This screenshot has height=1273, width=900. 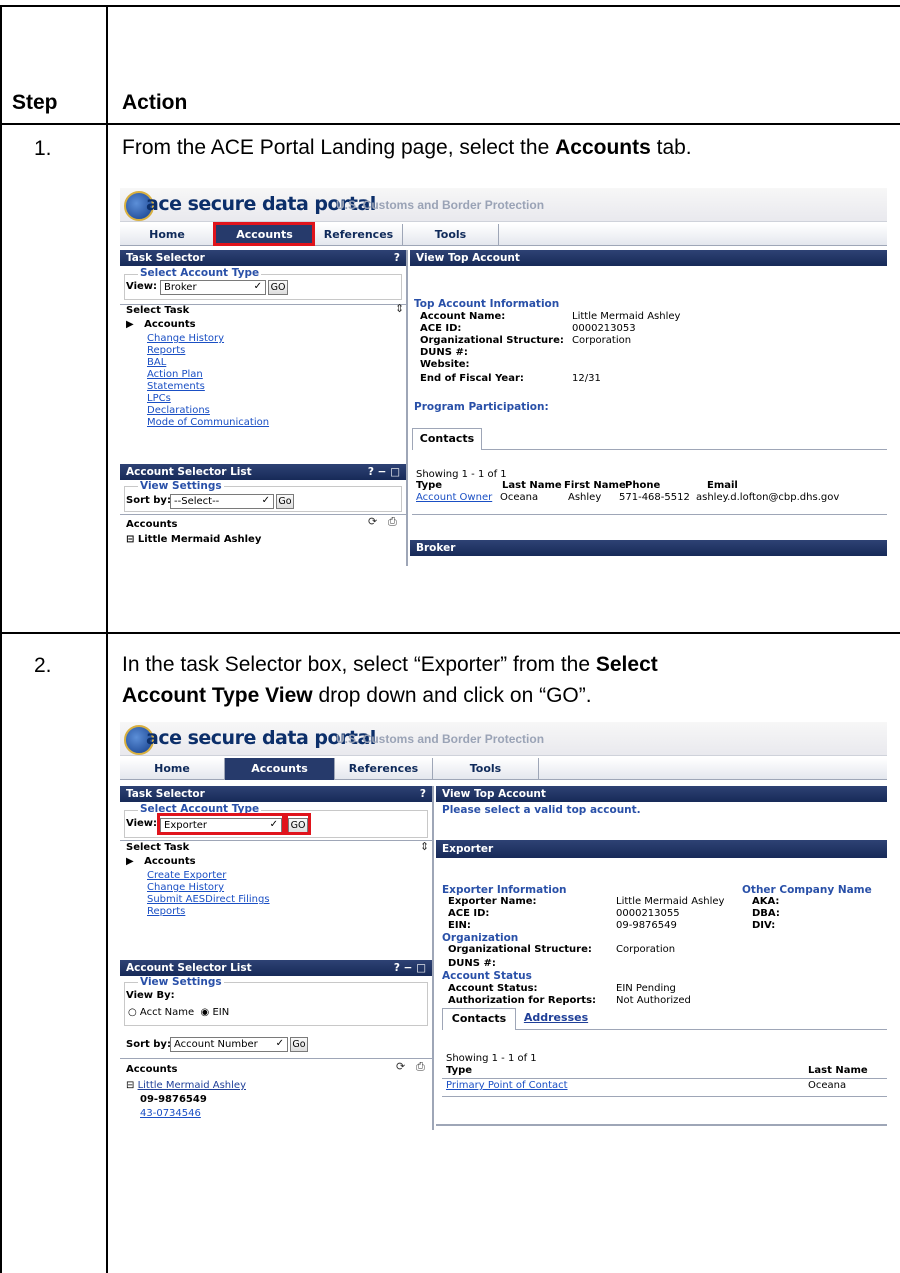 What do you see at coordinates (454, 497) in the screenshot?
I see `row-account-owner-link: Account Owner` at bounding box center [454, 497].